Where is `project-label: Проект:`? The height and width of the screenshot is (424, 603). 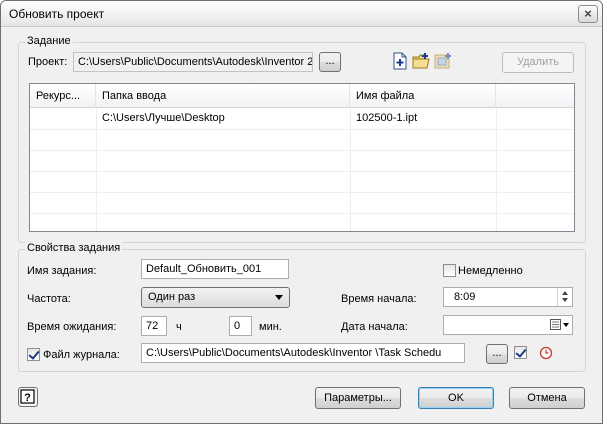
project-label: Проект: is located at coordinates (48, 62).